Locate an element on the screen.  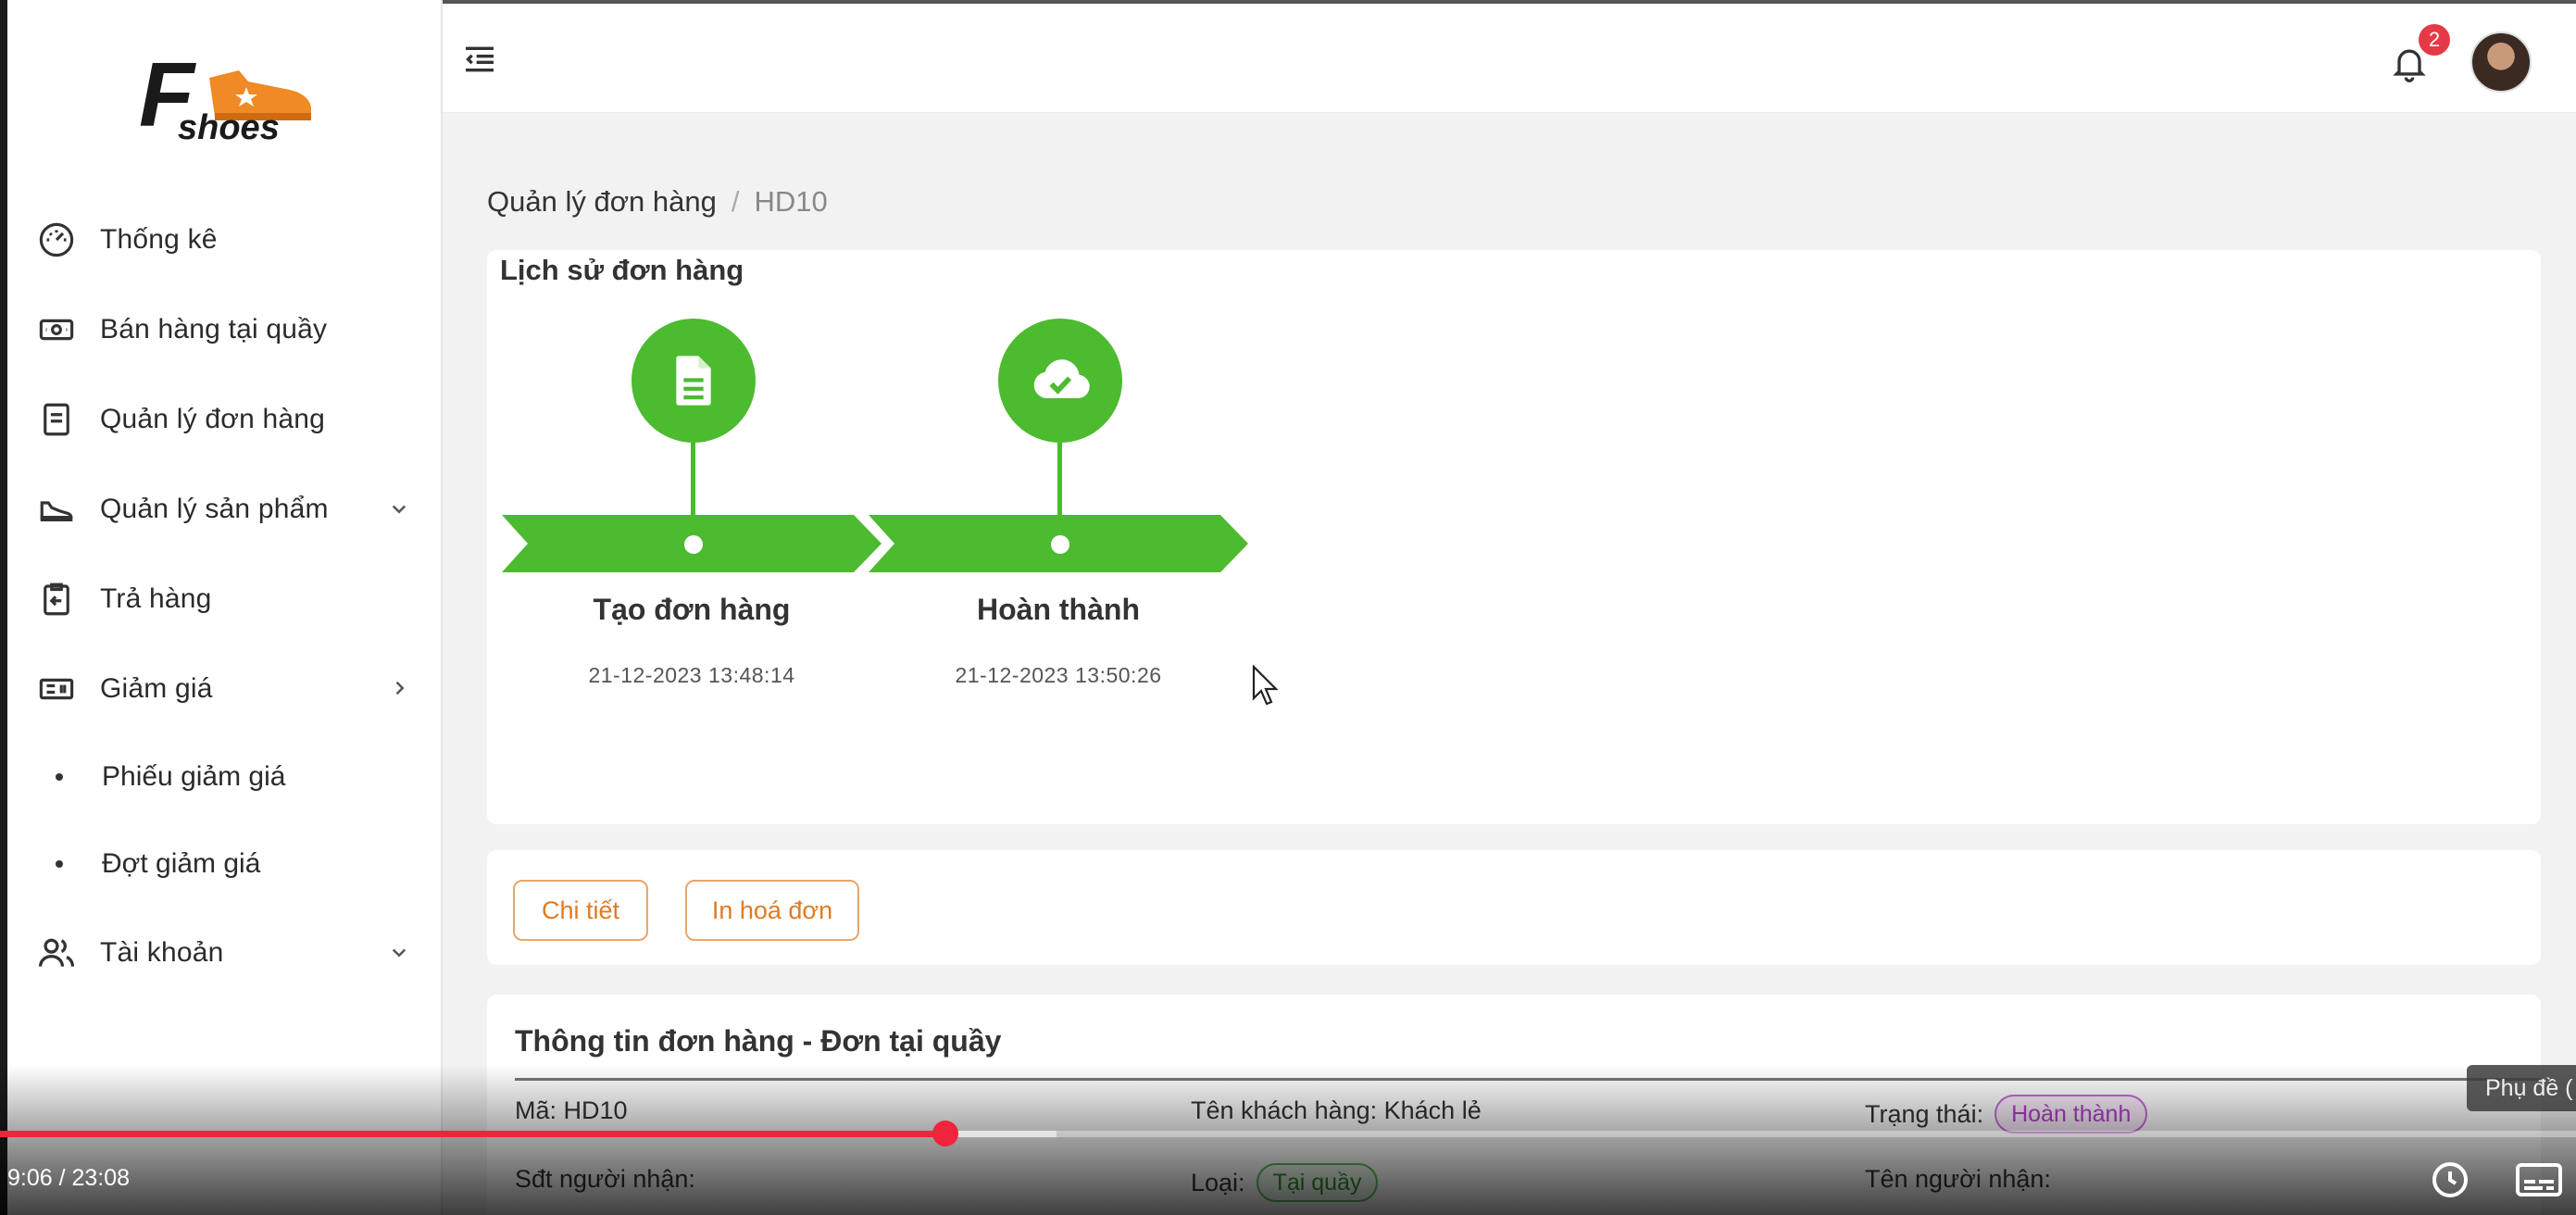
video-left-edge is located at coordinates (3, 608).